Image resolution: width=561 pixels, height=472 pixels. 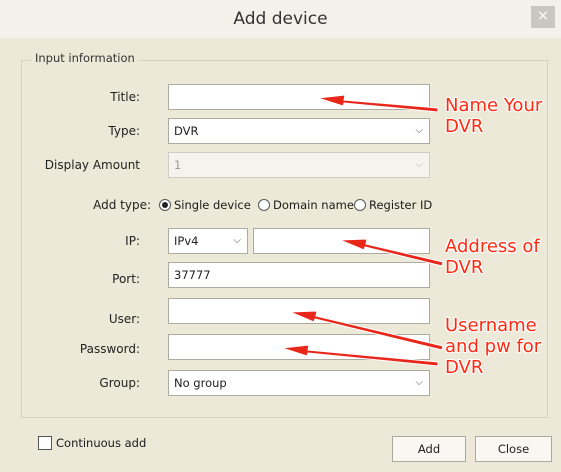 I want to click on annotation-name-line1: Name Your, so click(x=494, y=105).